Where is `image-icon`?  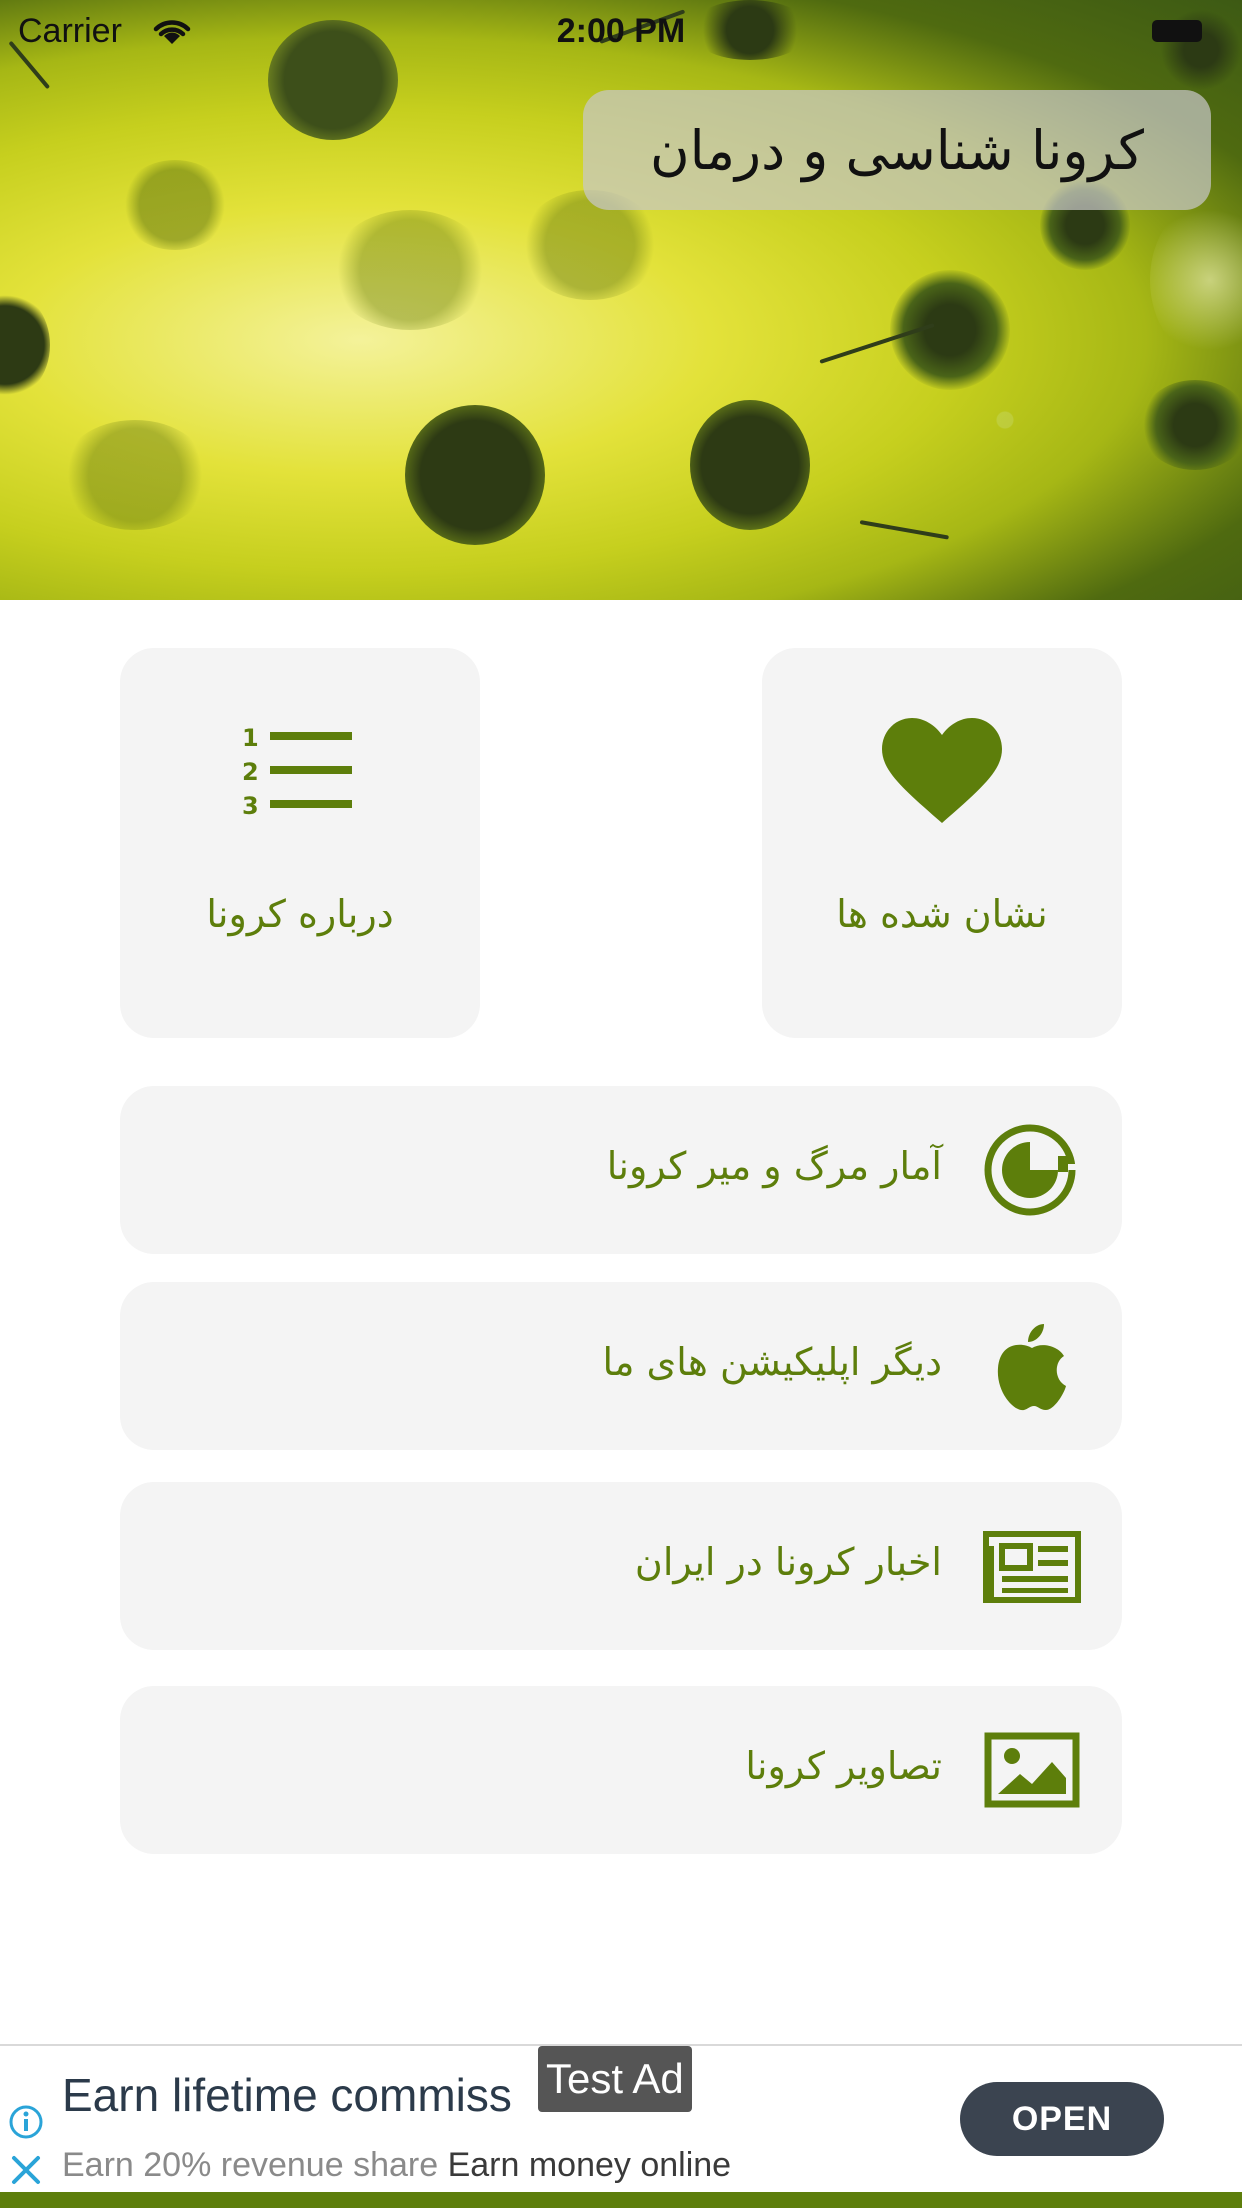
image-icon is located at coordinates (1032, 1770).